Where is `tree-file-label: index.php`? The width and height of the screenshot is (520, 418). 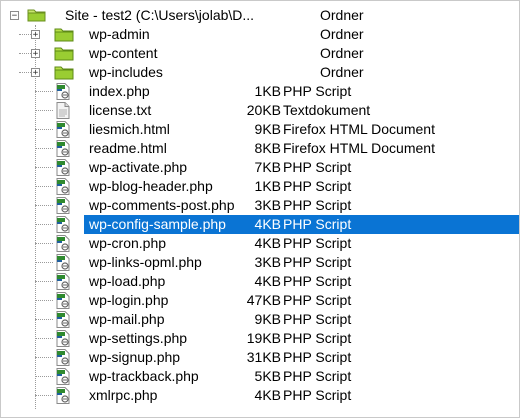 tree-file-label: index.php is located at coordinates (119, 91).